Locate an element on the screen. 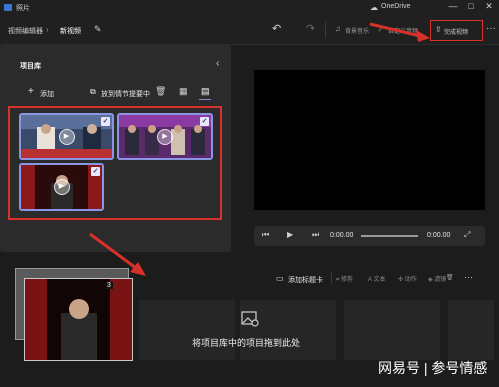 Image resolution: width=499 pixels, height=387 pixels. text-label: 文本 is located at coordinates (379, 280).